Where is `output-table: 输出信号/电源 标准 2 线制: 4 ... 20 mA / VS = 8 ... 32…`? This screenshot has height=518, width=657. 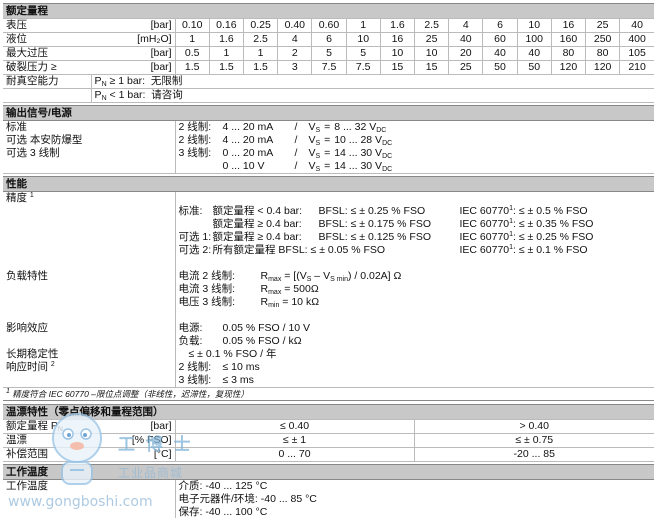
output-table: 输出信号/电源 标准 2 线制: 4 ... 20 mA / VS = 8 ... 32… is located at coordinates (328, 139).